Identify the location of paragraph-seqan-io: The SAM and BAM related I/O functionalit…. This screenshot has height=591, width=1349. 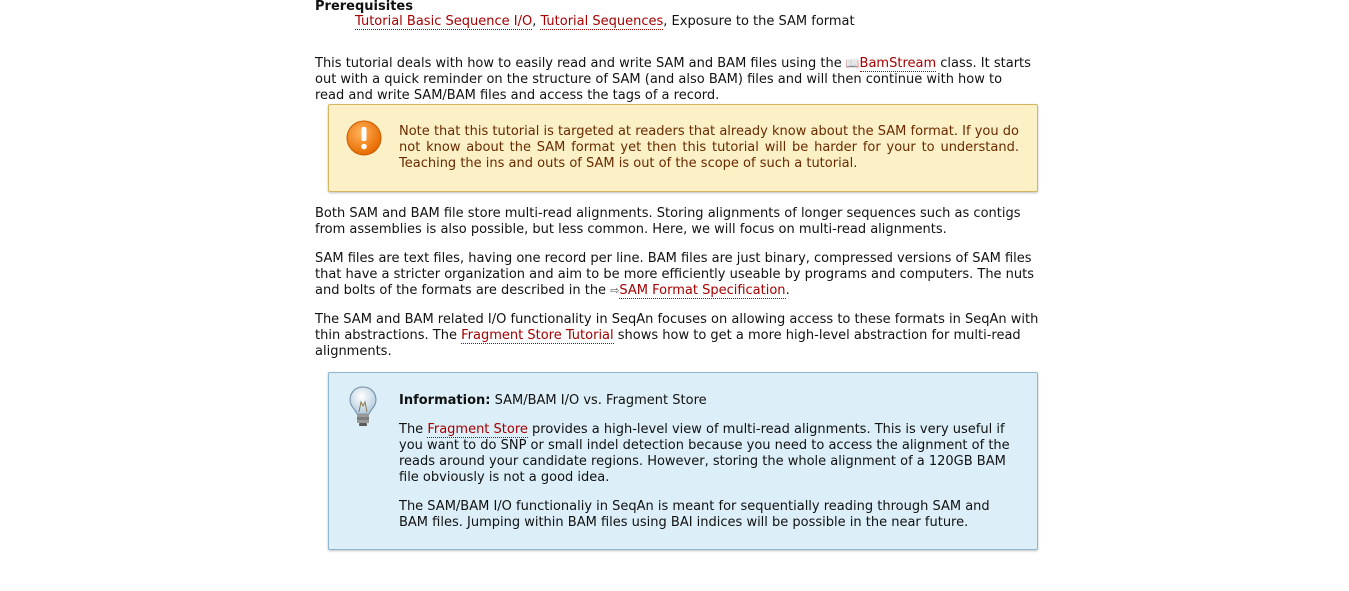
(677, 335).